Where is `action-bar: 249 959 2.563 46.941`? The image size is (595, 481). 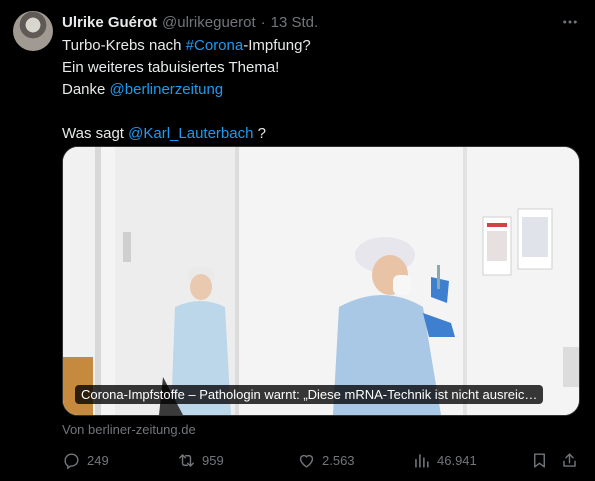 action-bar: 249 959 2.563 46.941 is located at coordinates (322, 460).